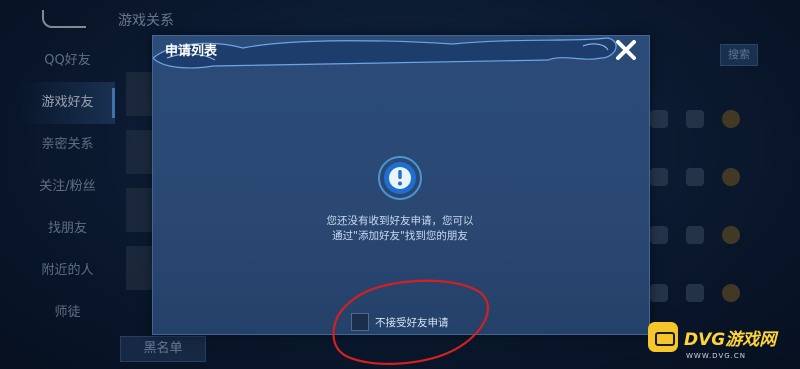 The image size is (800, 369). I want to click on gamepad-icon, so click(663, 337).